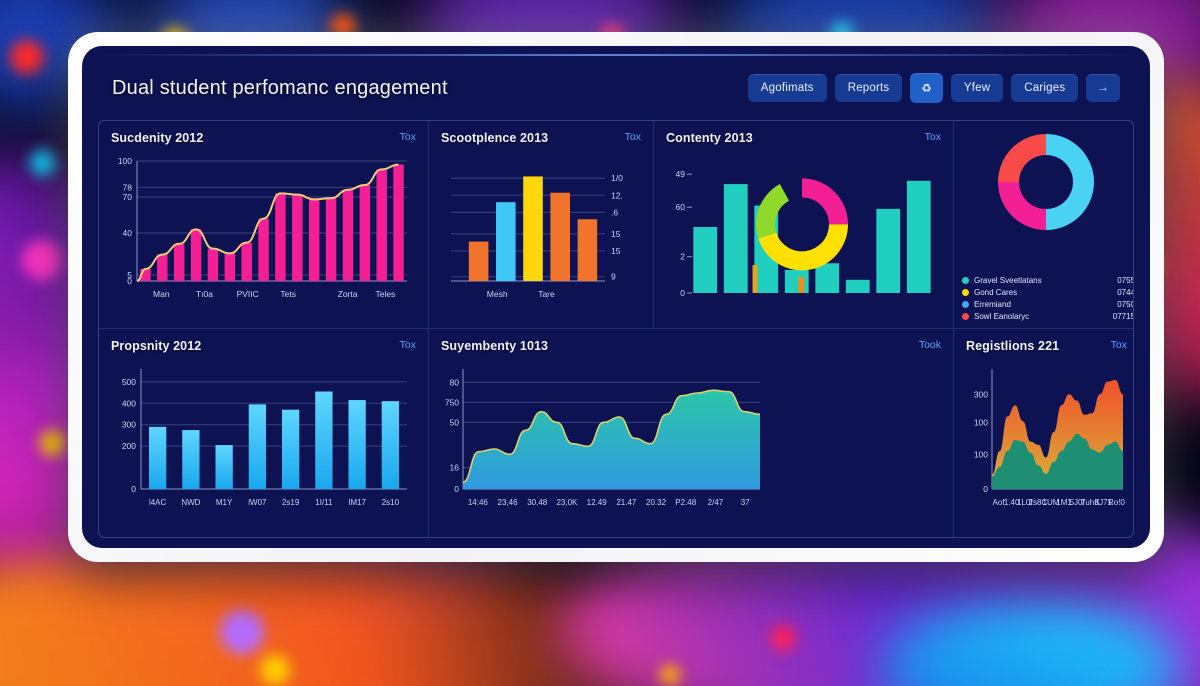  Describe the element at coordinates (996, 292) in the screenshot. I see `legend-label: Gond Cares` at that location.